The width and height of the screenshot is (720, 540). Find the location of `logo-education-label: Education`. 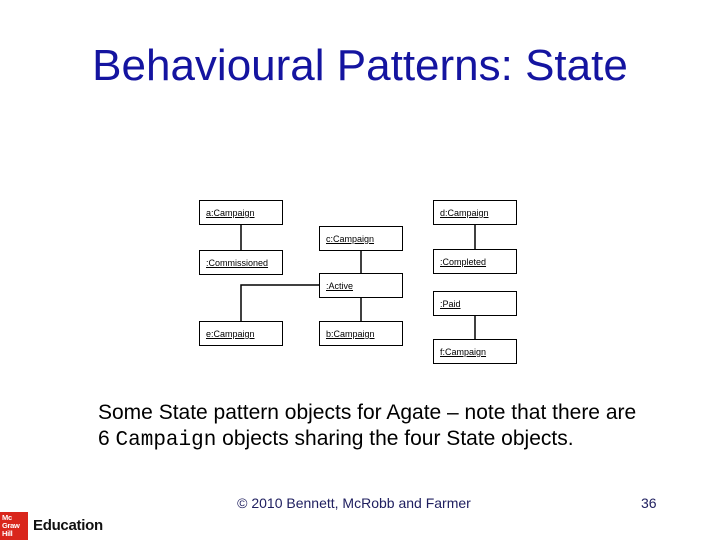

logo-education-label: Education is located at coordinates (68, 525).